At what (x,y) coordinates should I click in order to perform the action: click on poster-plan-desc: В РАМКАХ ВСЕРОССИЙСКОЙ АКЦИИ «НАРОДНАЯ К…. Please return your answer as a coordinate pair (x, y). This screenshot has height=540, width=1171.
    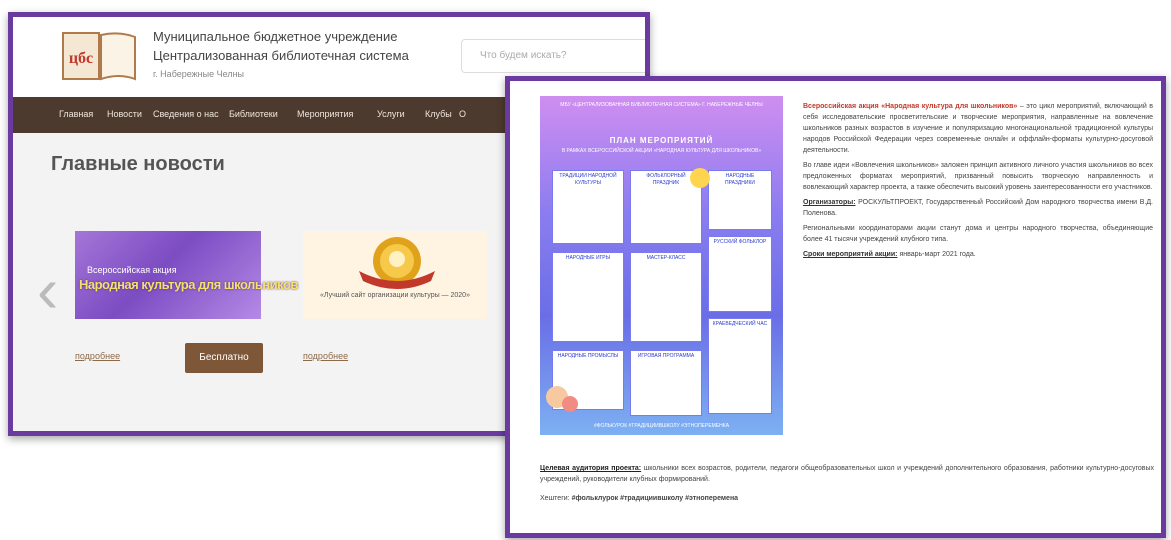
    Looking at the image, I should click on (661, 151).